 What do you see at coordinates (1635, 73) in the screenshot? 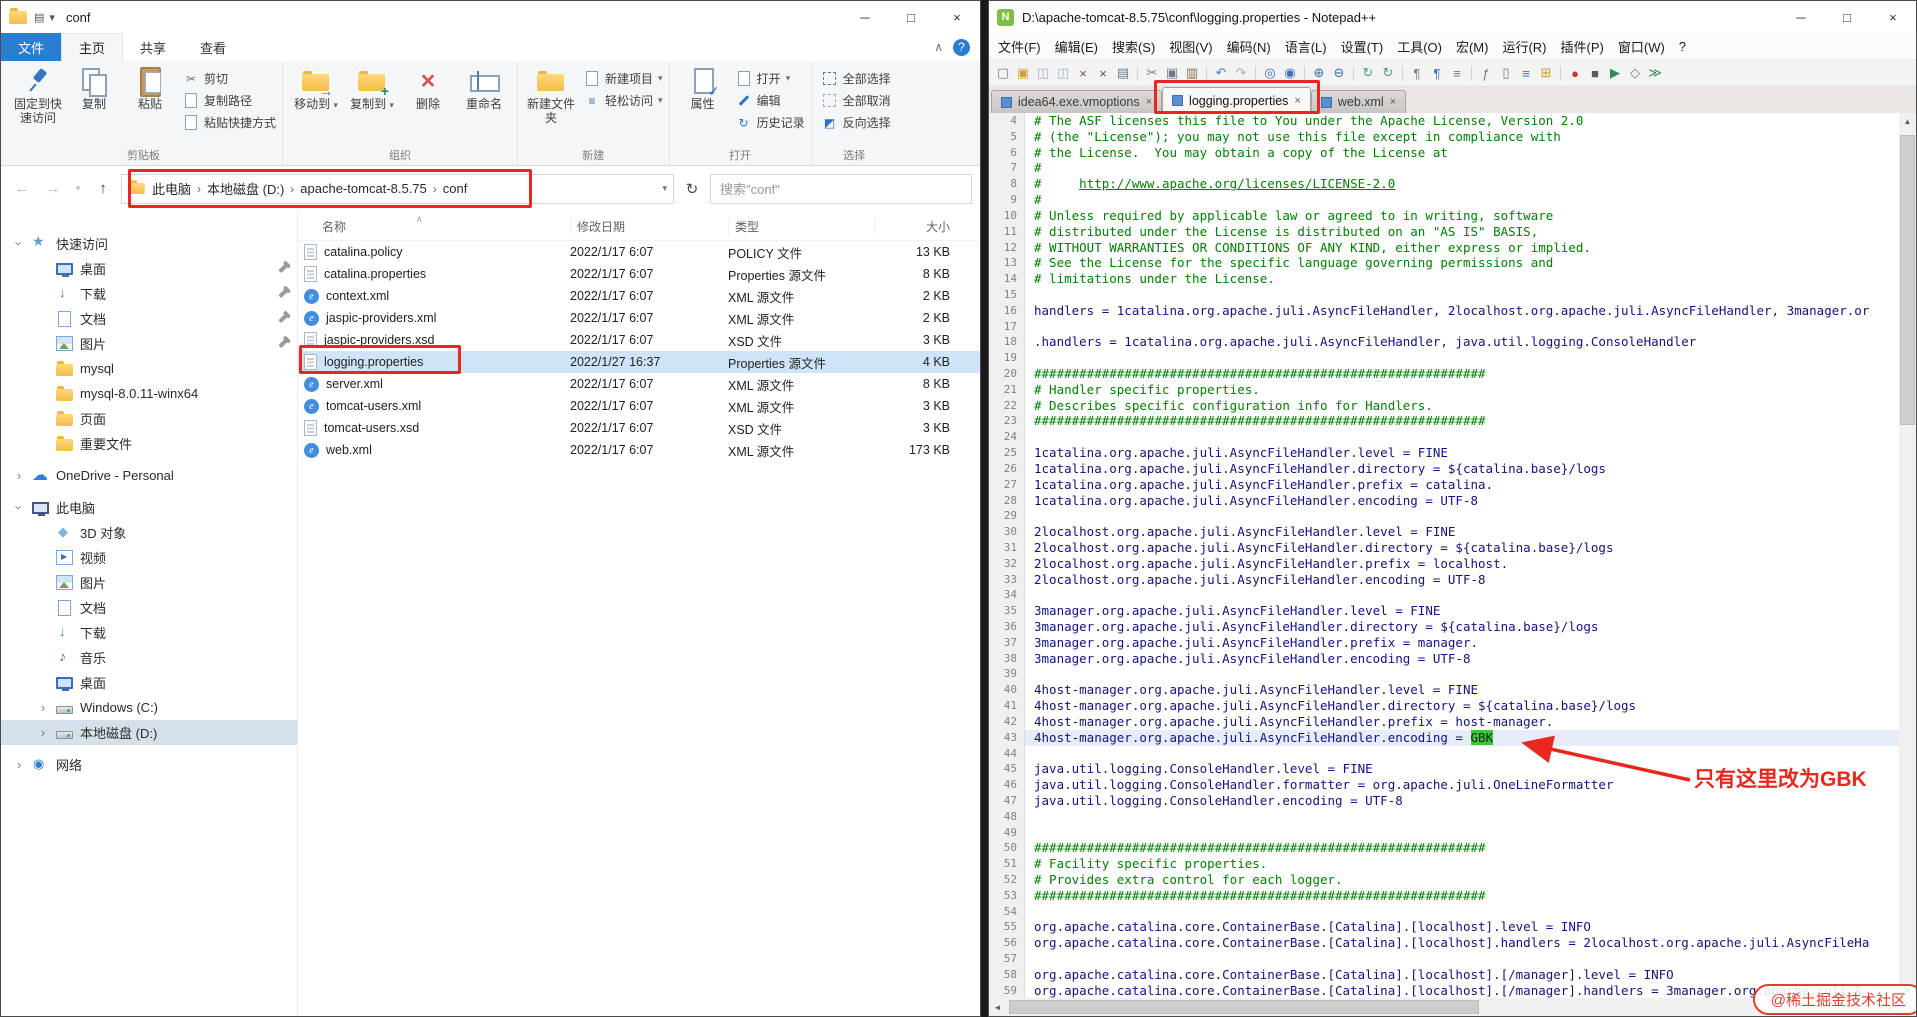
I see `macro-save-icon: ◇` at bounding box center [1635, 73].